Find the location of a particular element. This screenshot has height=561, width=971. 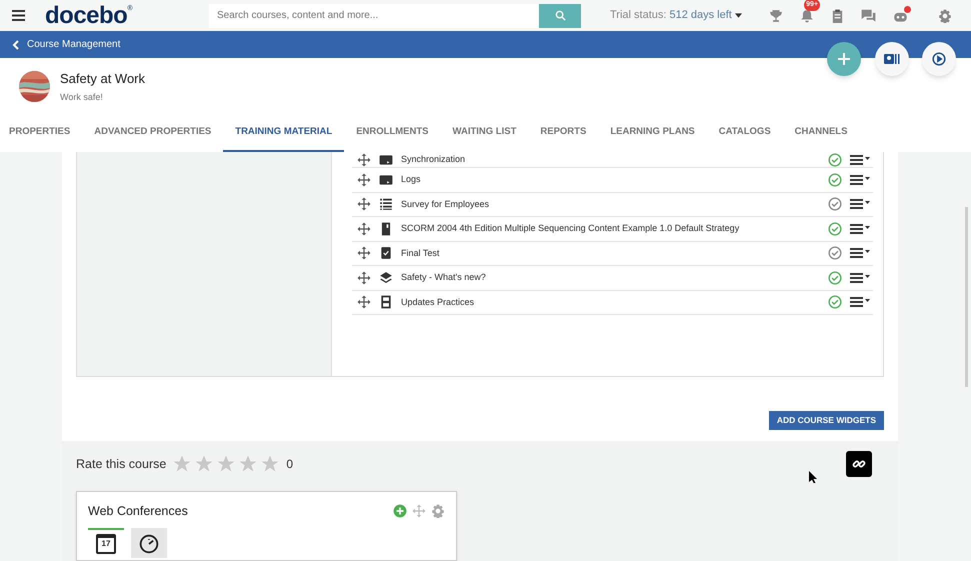

tab: PROPERTIES is located at coordinates (45, 133).